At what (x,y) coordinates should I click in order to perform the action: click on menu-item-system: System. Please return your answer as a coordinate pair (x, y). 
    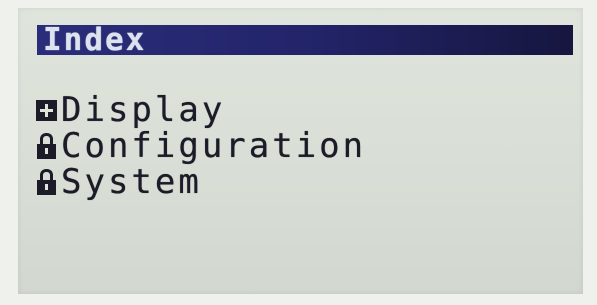
    Looking at the image, I should click on (201, 182).